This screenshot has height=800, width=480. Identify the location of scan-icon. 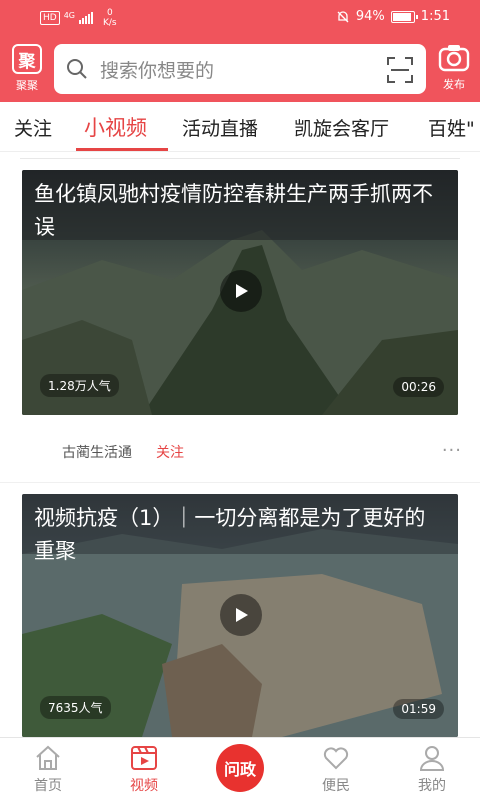
(400, 70).